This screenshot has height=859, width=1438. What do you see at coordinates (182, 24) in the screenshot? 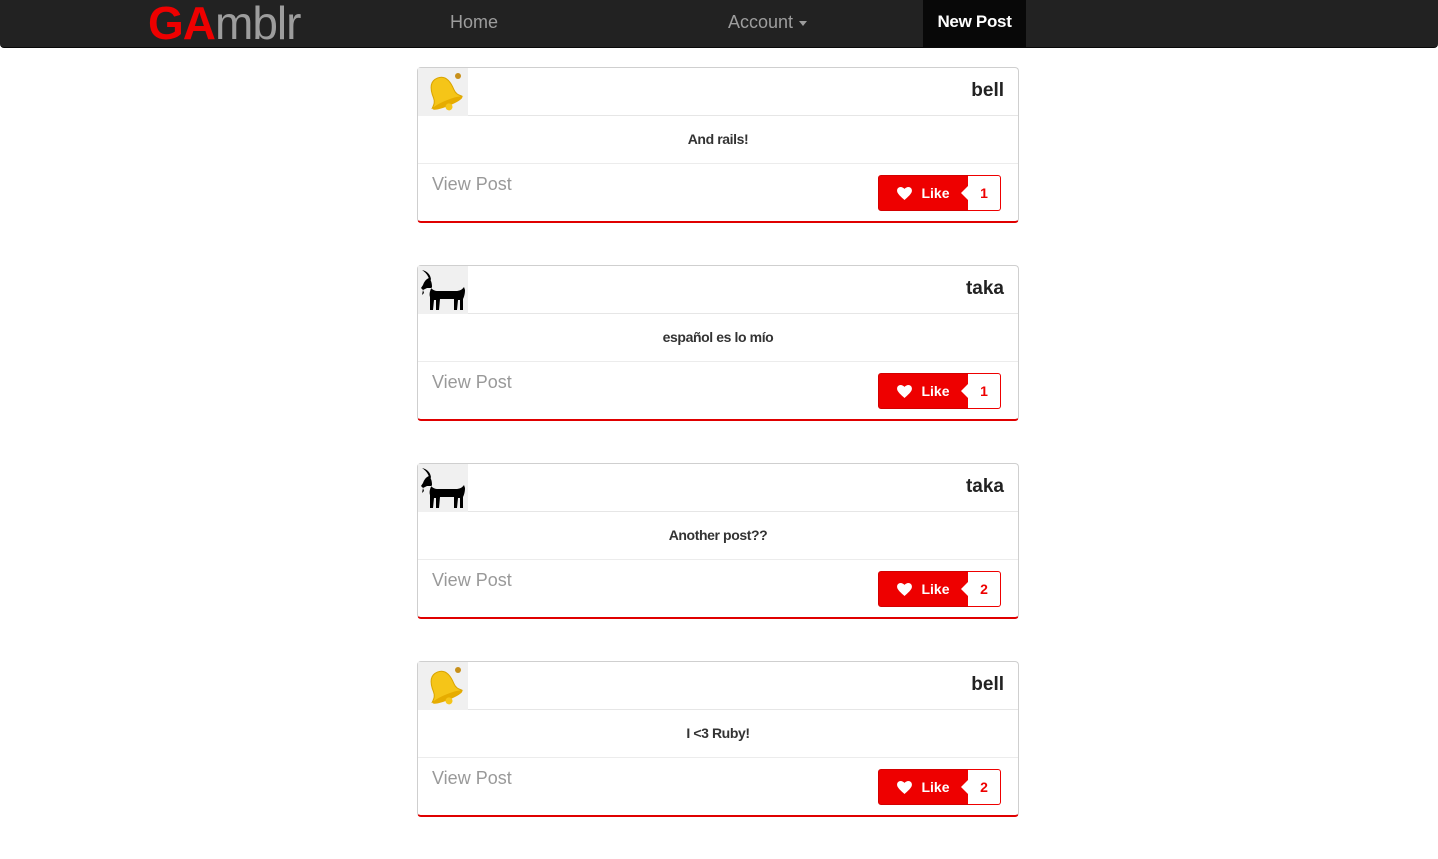
I see `brand-part-ga: GA` at bounding box center [182, 24].